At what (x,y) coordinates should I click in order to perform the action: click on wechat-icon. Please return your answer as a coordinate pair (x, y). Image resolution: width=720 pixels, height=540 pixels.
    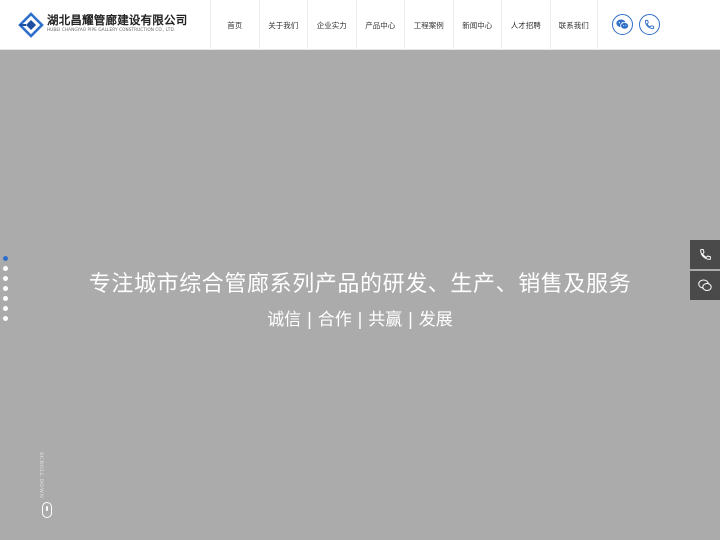
    Looking at the image, I should click on (622, 24).